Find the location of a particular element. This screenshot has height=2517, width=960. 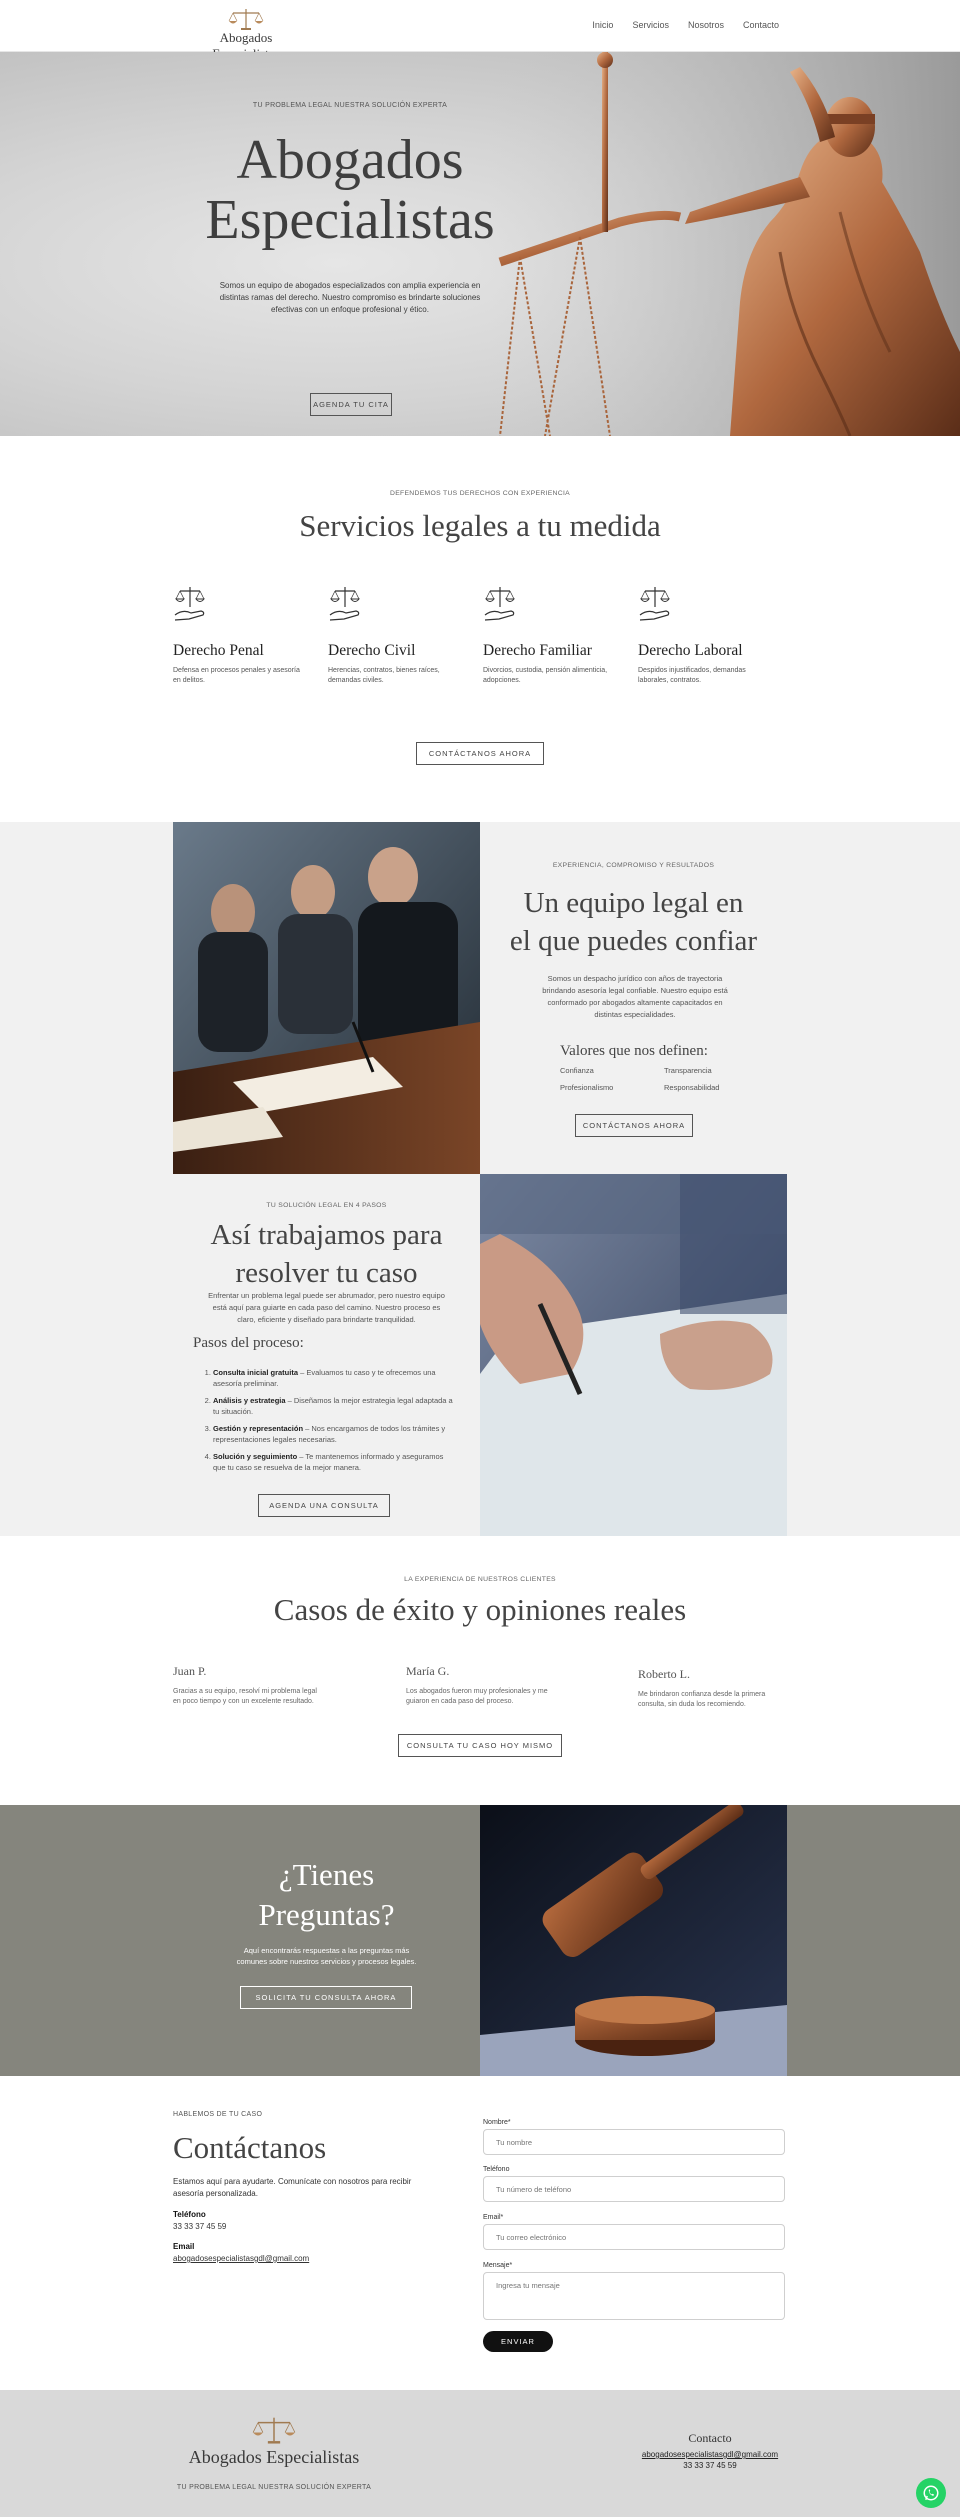

schedule-appointment-button: AGENDA TU CITA is located at coordinates (351, 404).